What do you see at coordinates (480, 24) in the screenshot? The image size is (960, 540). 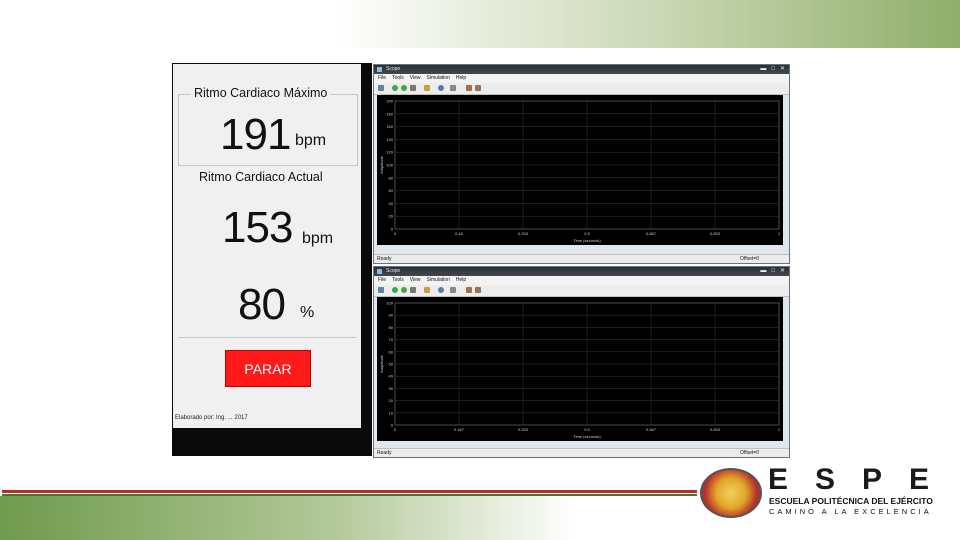 I see `top-decorative-band` at bounding box center [480, 24].